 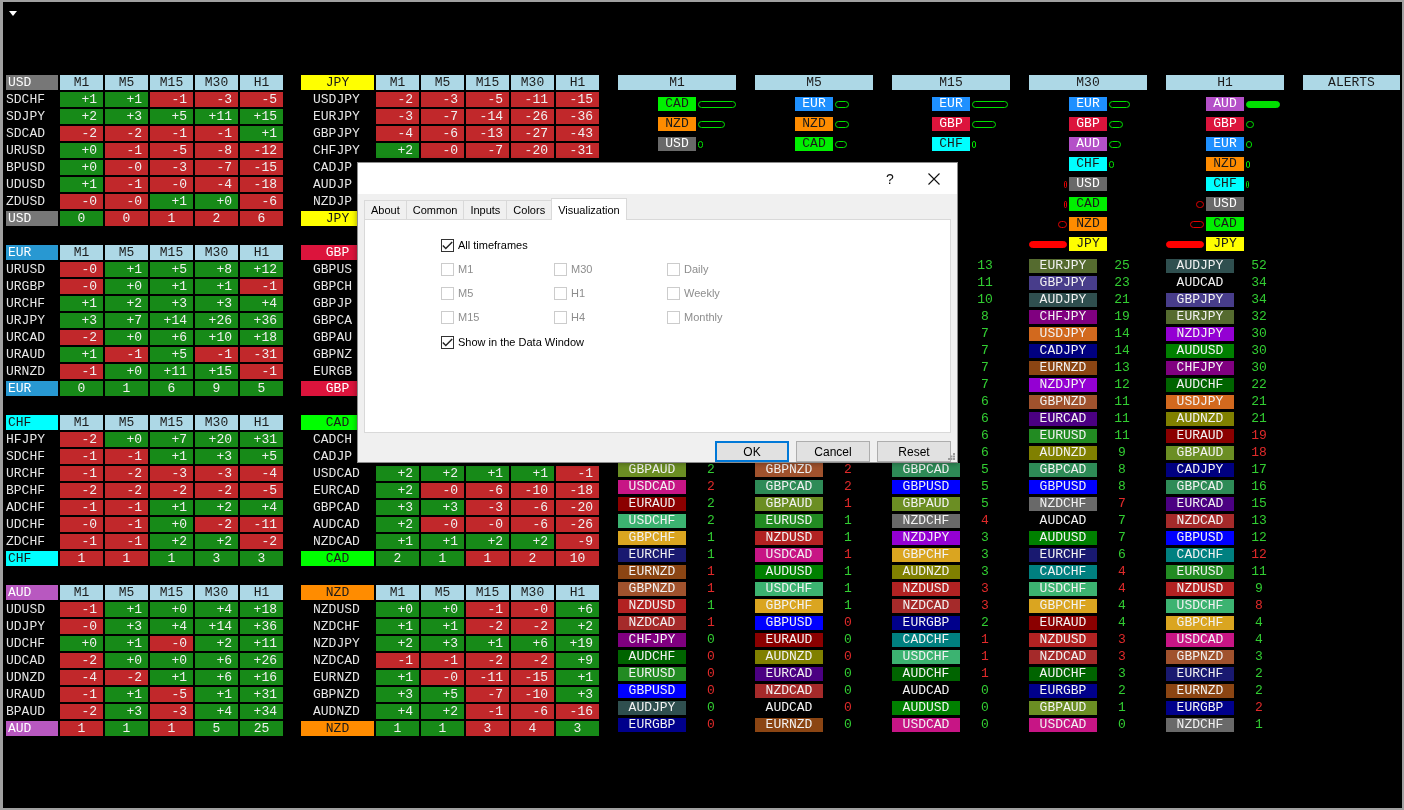 I want to click on value-cell: -27, so click(x=532, y=133).